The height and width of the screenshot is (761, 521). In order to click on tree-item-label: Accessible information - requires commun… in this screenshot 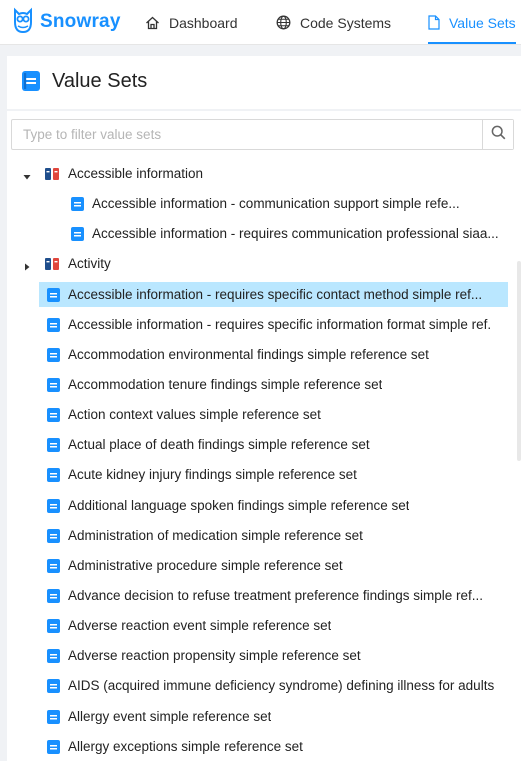, I will do `click(295, 234)`.